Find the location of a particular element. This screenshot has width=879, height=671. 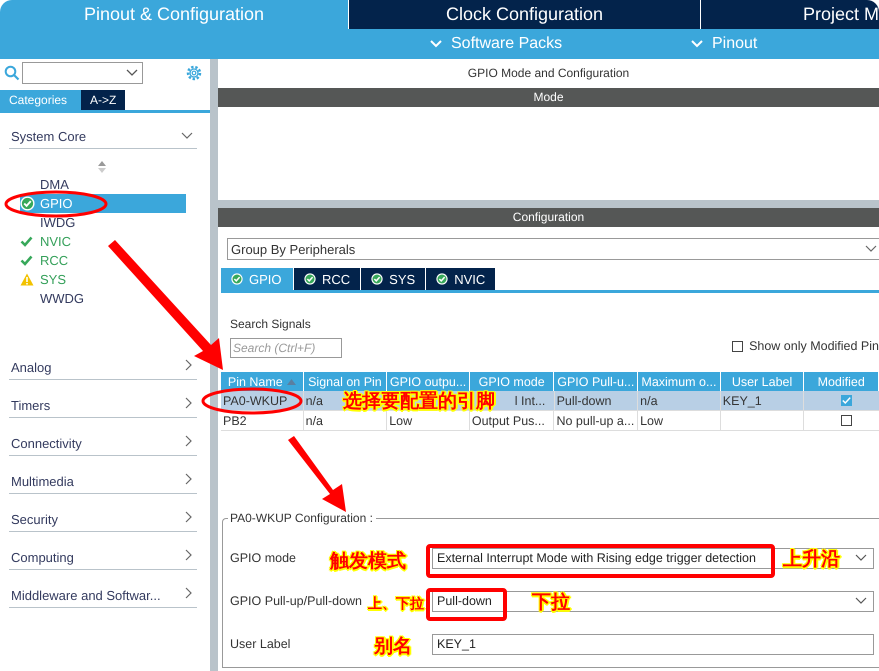

sidebar-item: IWDG is located at coordinates (103, 222).